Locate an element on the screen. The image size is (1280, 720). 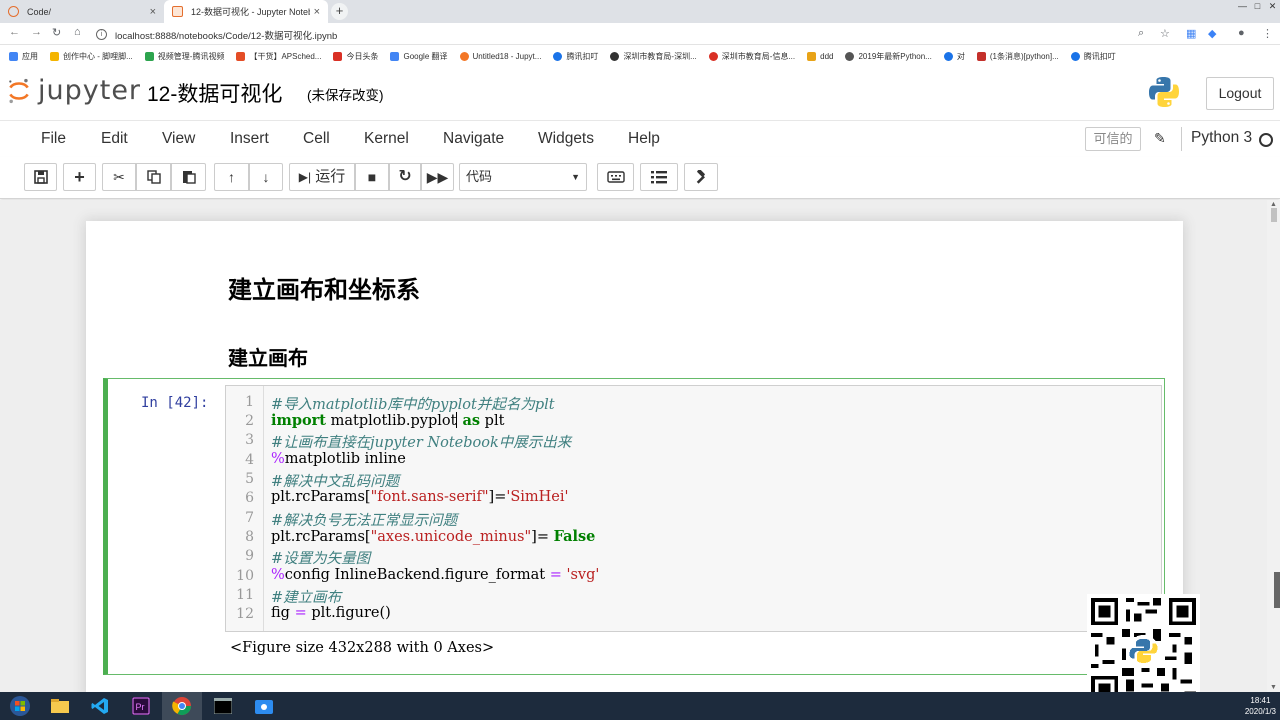
bookmark-item: 今日头条 is located at coordinates (355, 56).